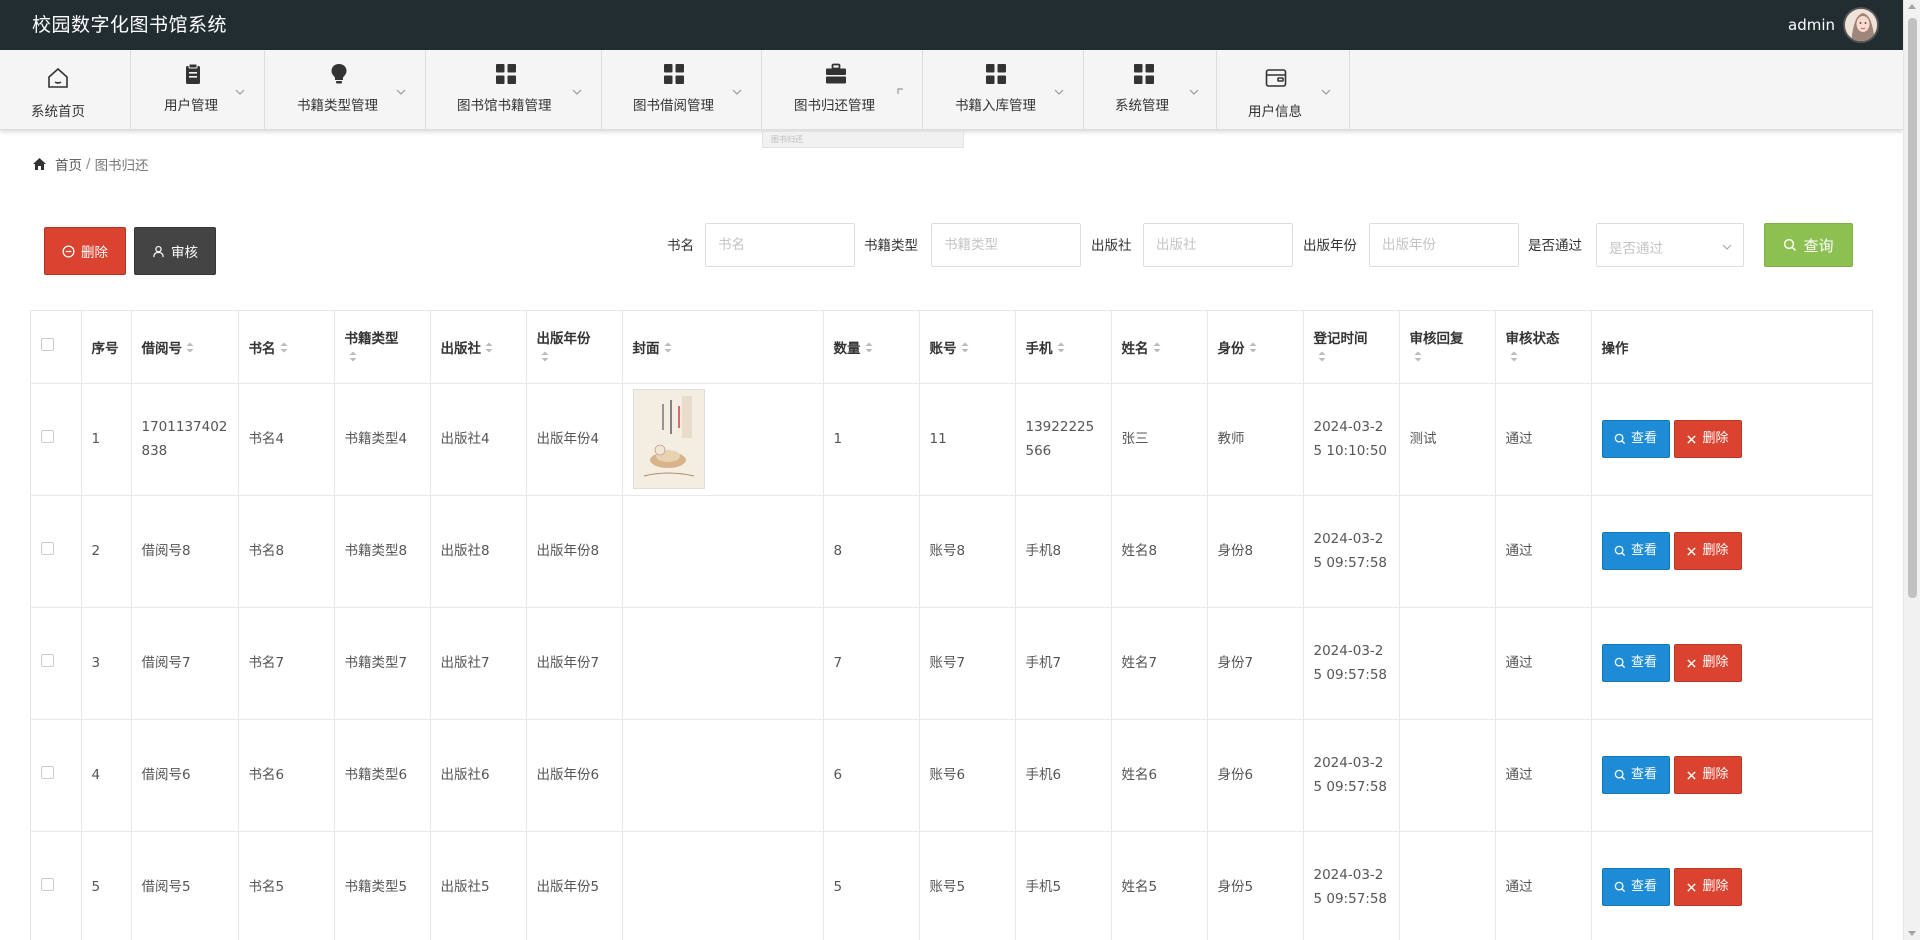  Describe the element at coordinates (780, 245) in the screenshot. I see `book-name-input` at that location.